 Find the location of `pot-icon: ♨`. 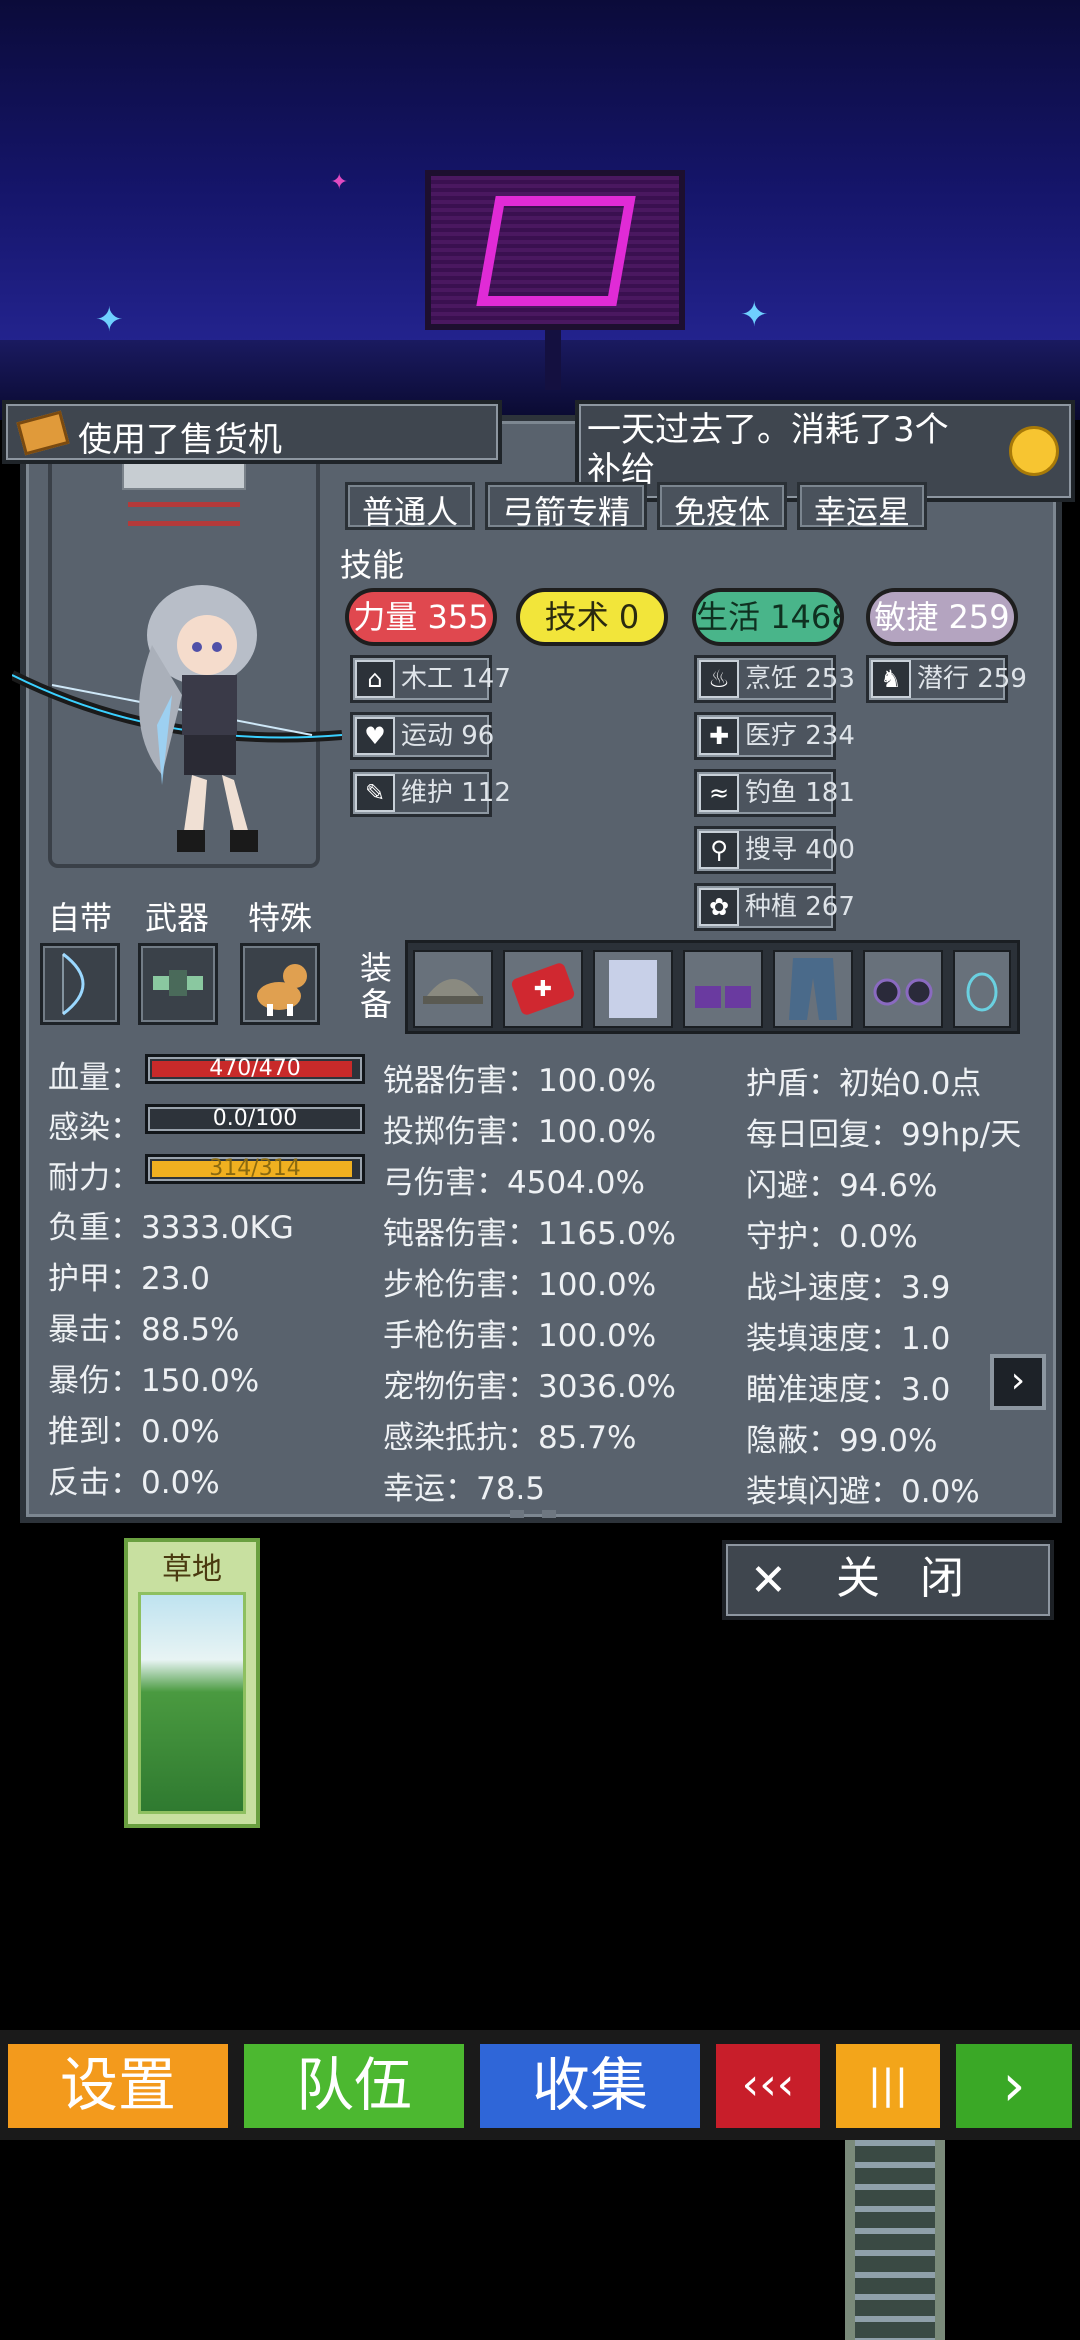

pot-icon: ♨ is located at coordinates (719, 679).